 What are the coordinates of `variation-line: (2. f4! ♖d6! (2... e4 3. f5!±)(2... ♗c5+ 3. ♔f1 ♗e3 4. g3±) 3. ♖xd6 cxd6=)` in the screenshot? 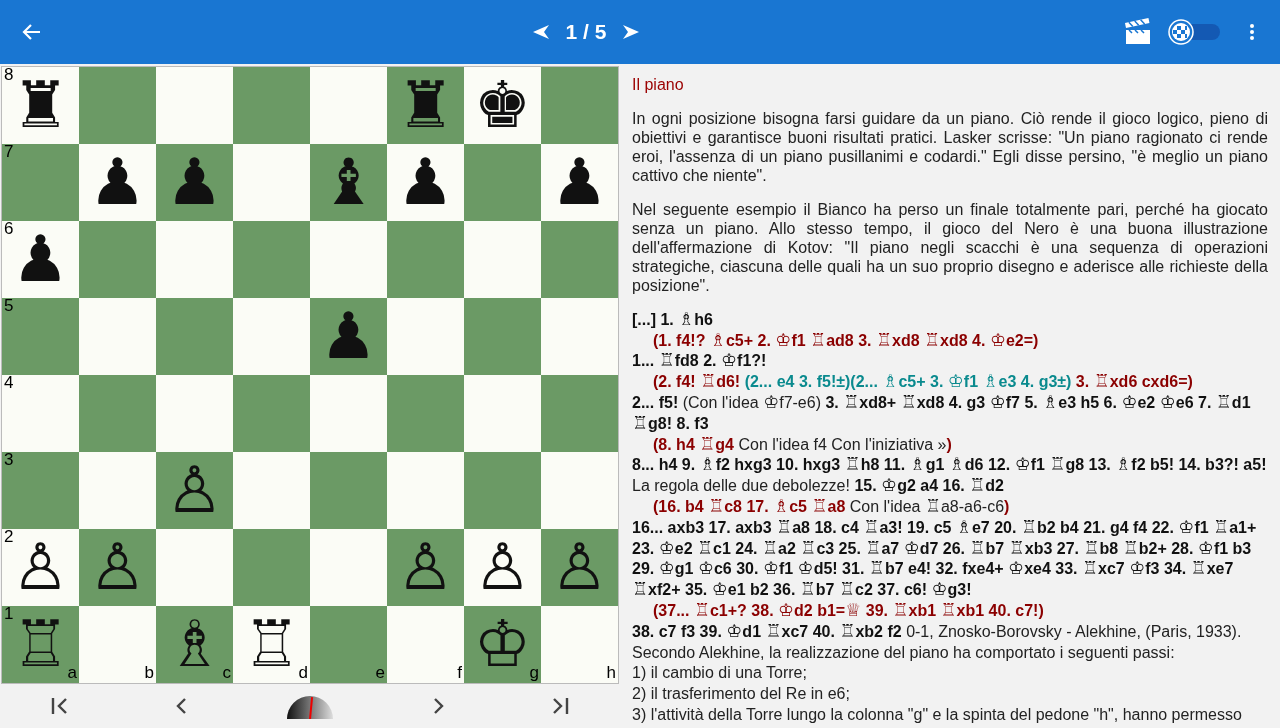 It's located at (950, 382).